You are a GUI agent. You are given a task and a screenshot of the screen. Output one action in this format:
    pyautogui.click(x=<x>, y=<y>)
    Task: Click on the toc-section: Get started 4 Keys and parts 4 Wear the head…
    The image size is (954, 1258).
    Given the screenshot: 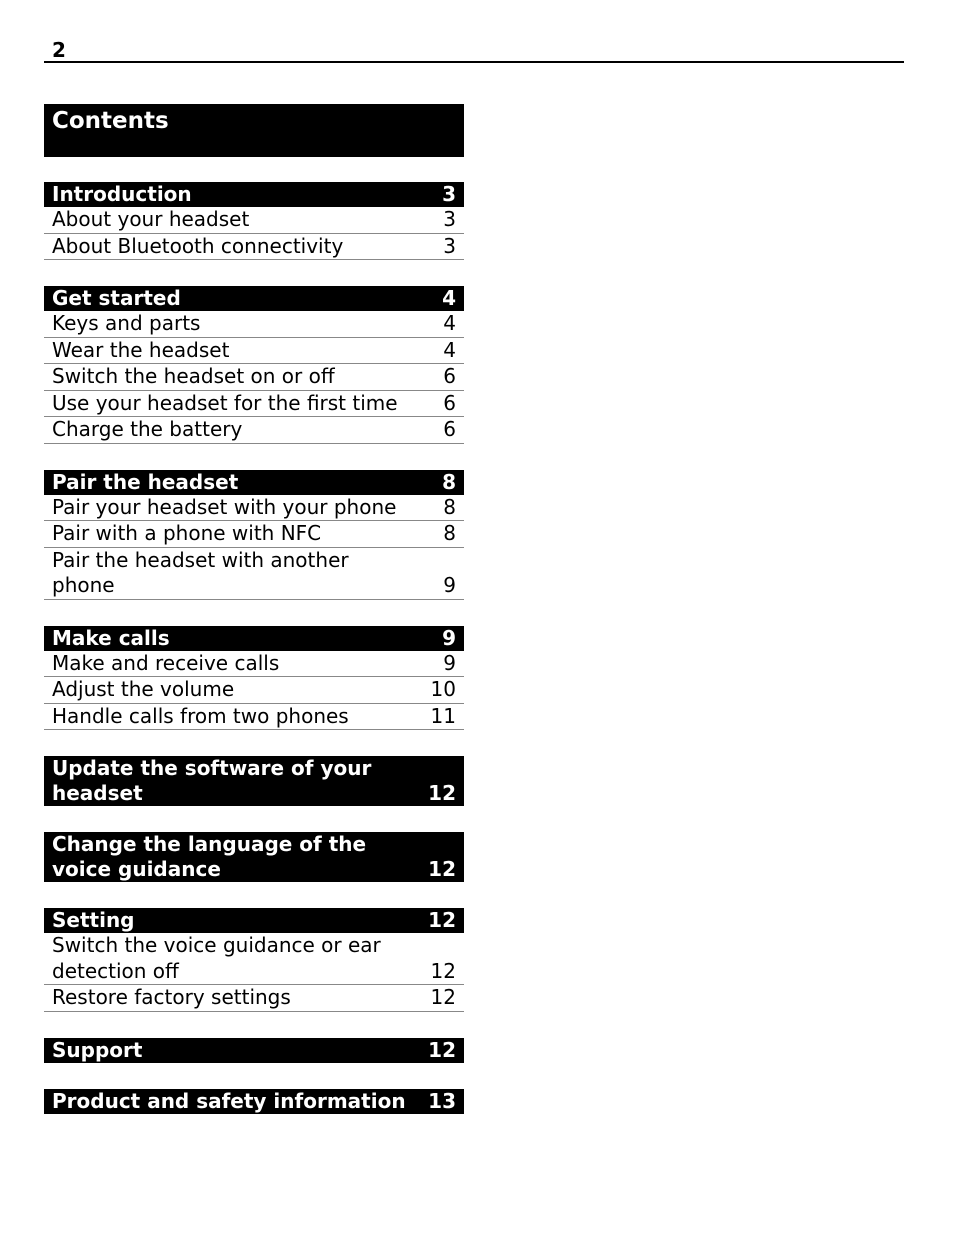 What is the action you would take?
    pyautogui.click(x=254, y=365)
    